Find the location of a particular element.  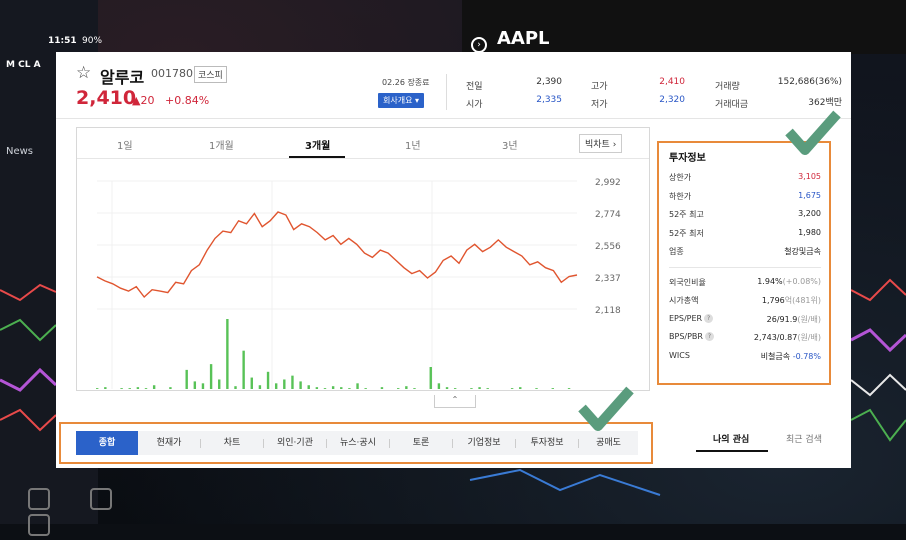

tab-1day: 1일 is located at coordinates (125, 144).